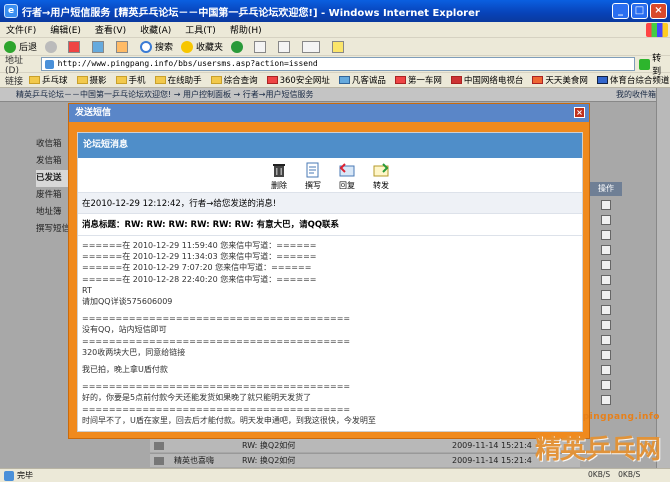 The height and width of the screenshot is (482, 670). Describe the element at coordinates (21, 29) in the screenshot. I see `menu-file: 文件(F)` at that location.